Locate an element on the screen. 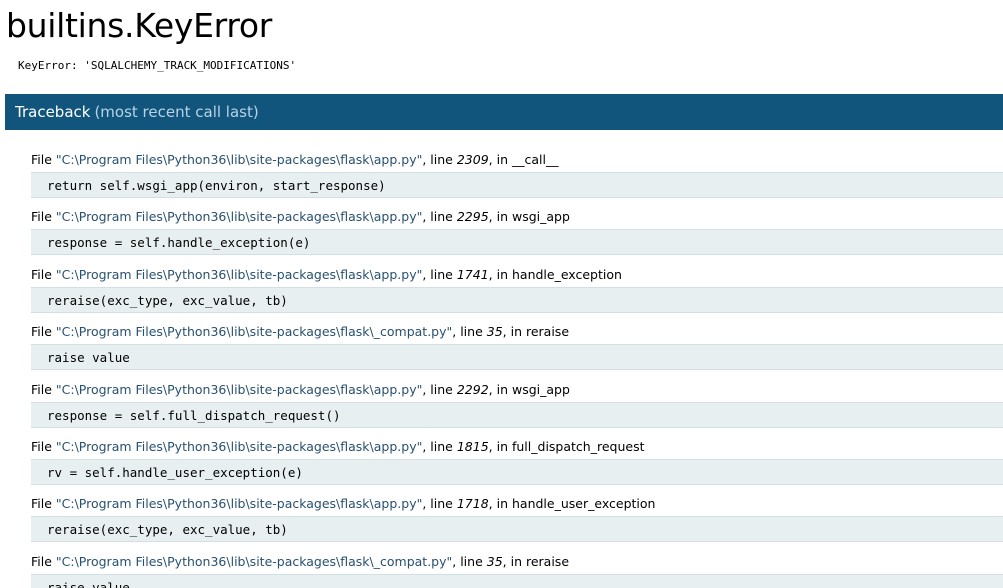  frame-lineno: 2309 is located at coordinates (472, 159).